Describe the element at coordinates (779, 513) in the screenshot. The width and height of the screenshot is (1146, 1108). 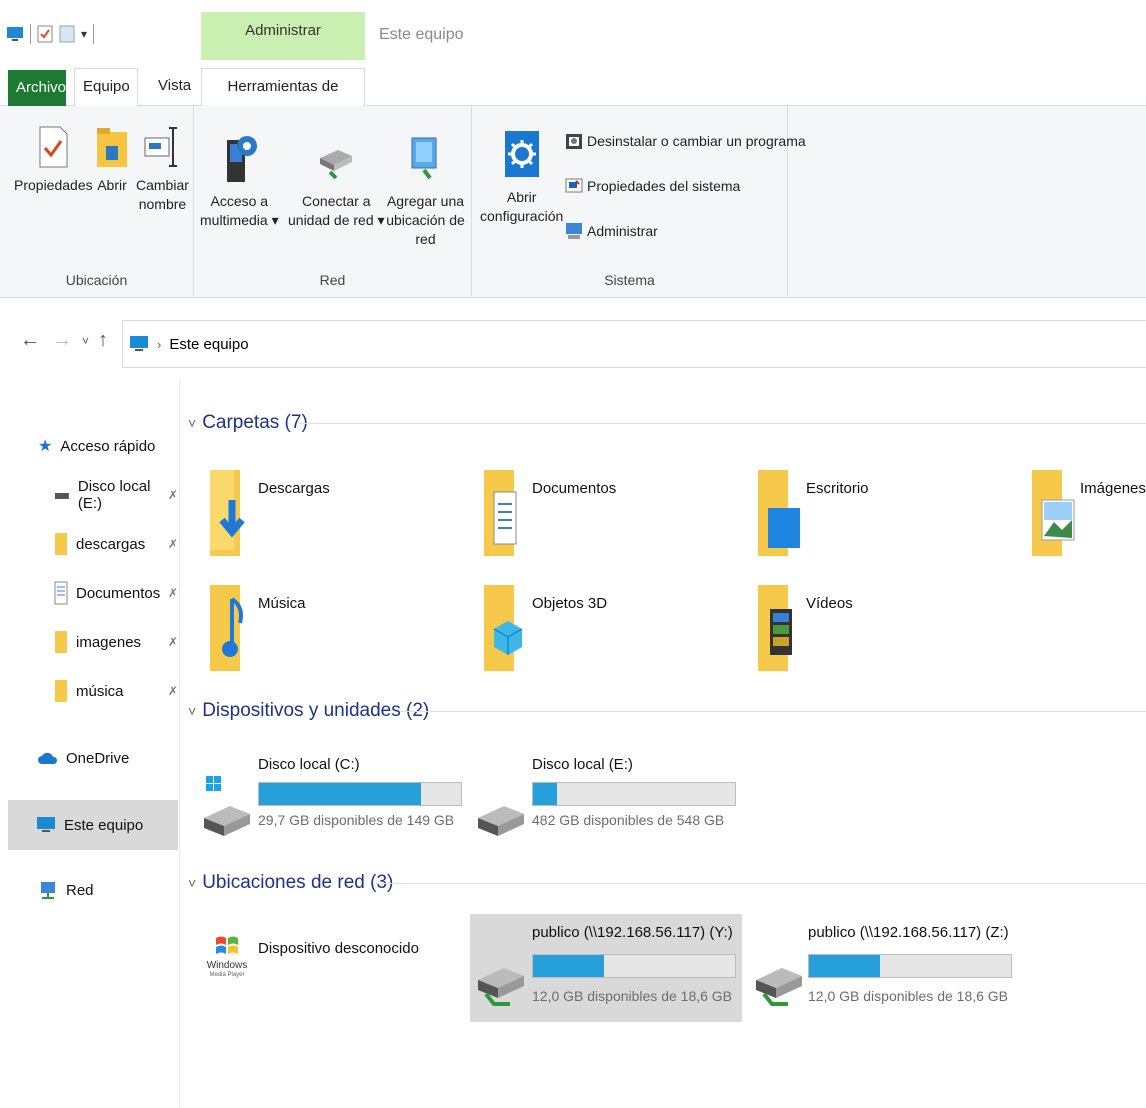
I see `desktop-folder-icon` at that location.